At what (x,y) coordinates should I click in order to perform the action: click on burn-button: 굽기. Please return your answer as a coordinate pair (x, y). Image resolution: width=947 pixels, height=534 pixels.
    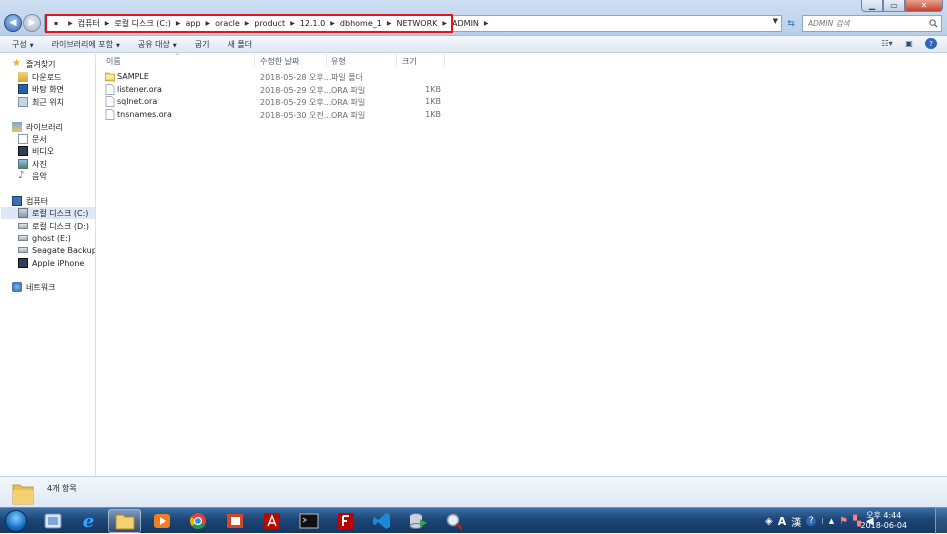
    Looking at the image, I should click on (202, 44).